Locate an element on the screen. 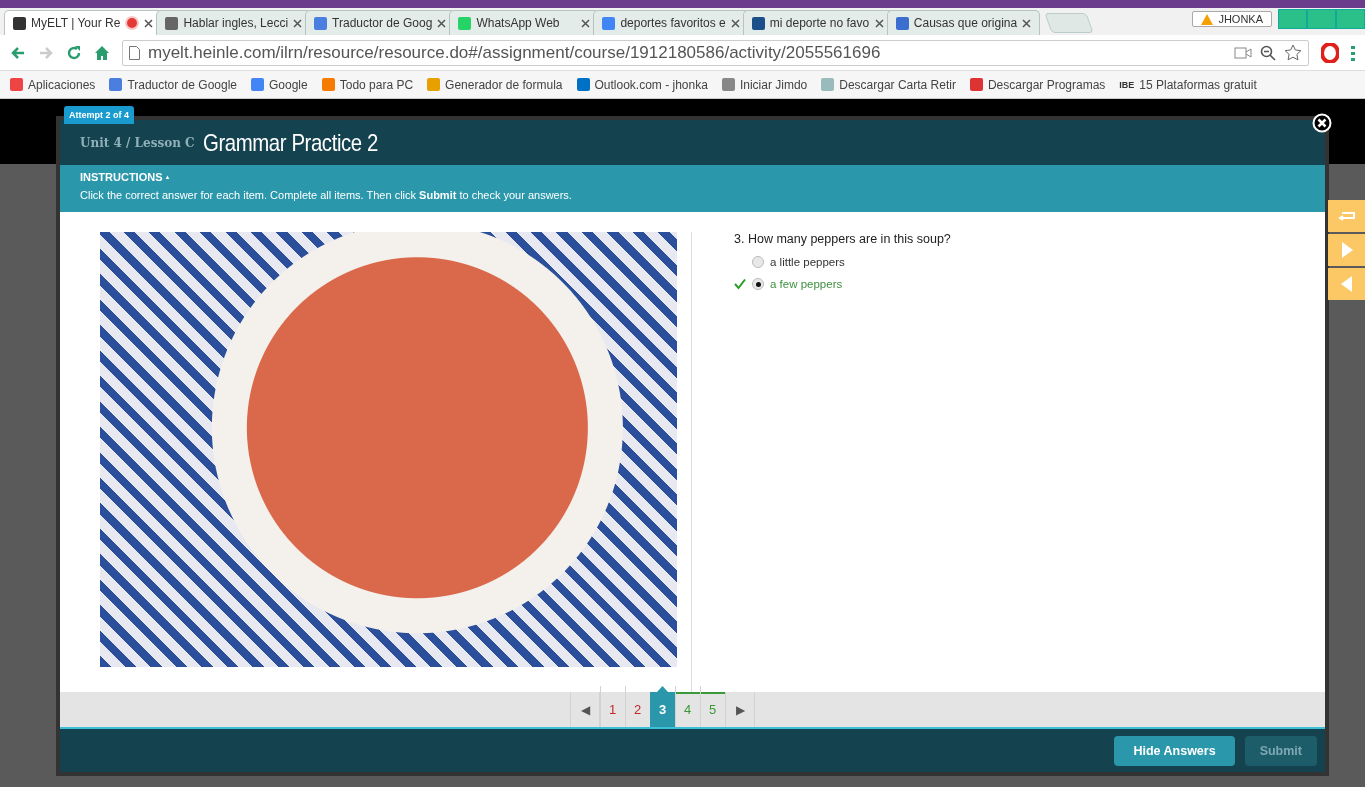  camera-icon is located at coordinates (1243, 52).